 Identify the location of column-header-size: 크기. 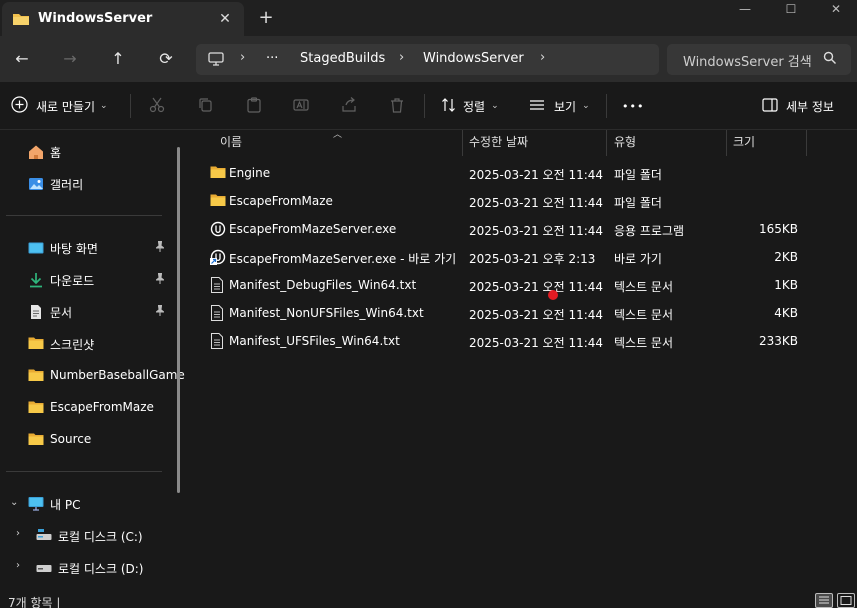
(744, 143).